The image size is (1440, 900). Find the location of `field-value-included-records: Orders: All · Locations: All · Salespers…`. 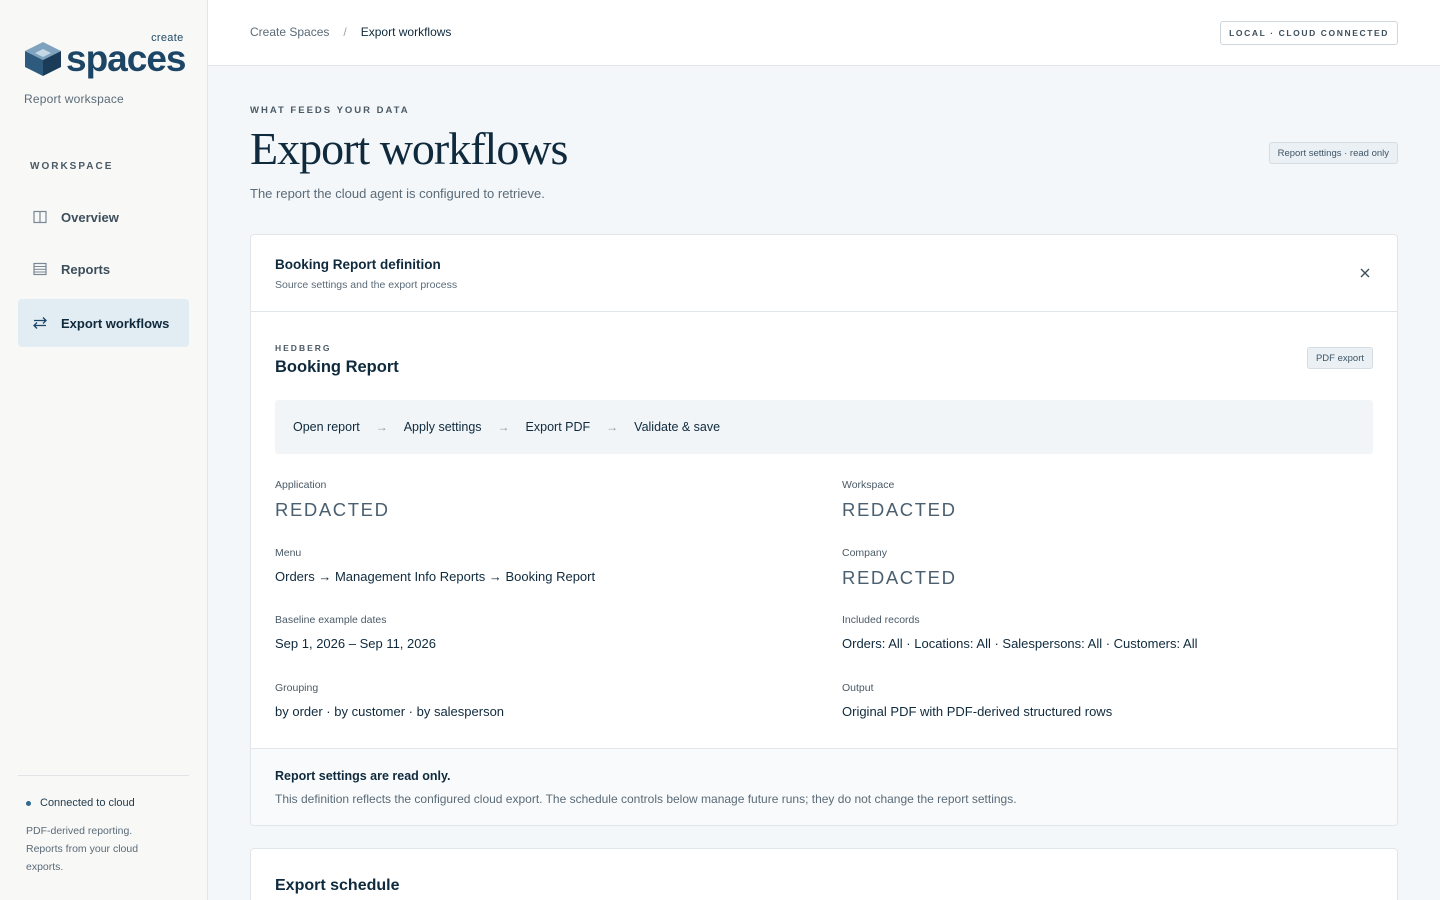

field-value-included-records: Orders: All · Locations: All · Salespers… is located at coordinates (1020, 643).